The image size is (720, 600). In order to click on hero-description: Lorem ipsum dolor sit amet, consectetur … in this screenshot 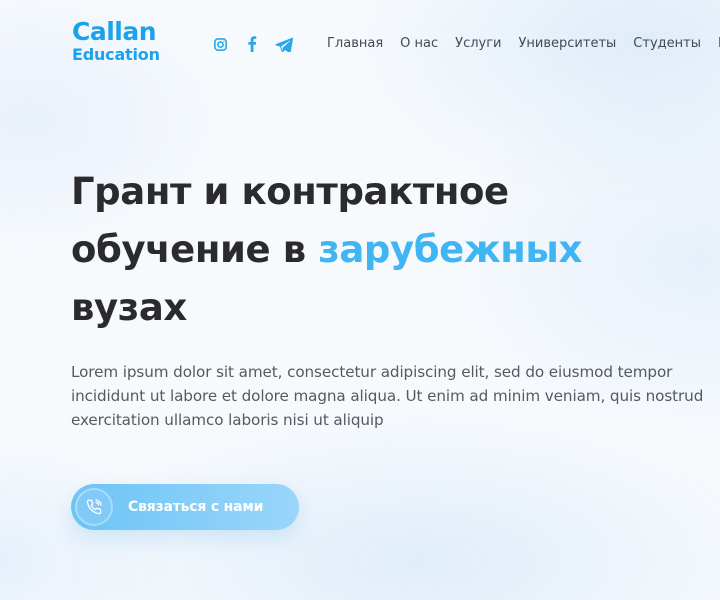, I will do `click(387, 396)`.